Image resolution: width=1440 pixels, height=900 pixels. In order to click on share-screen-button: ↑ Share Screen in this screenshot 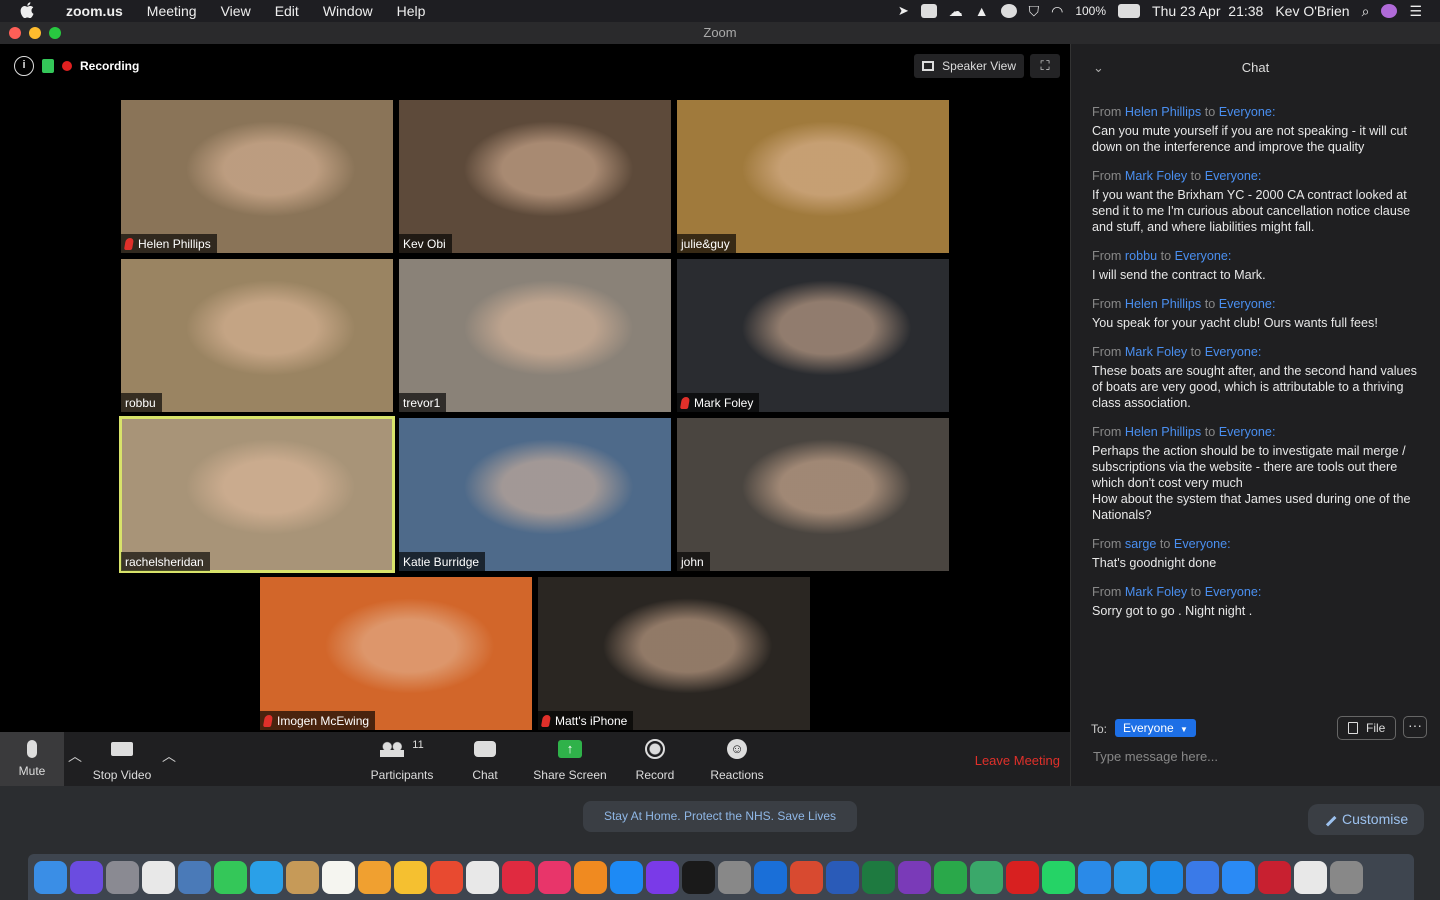, I will do `click(570, 759)`.